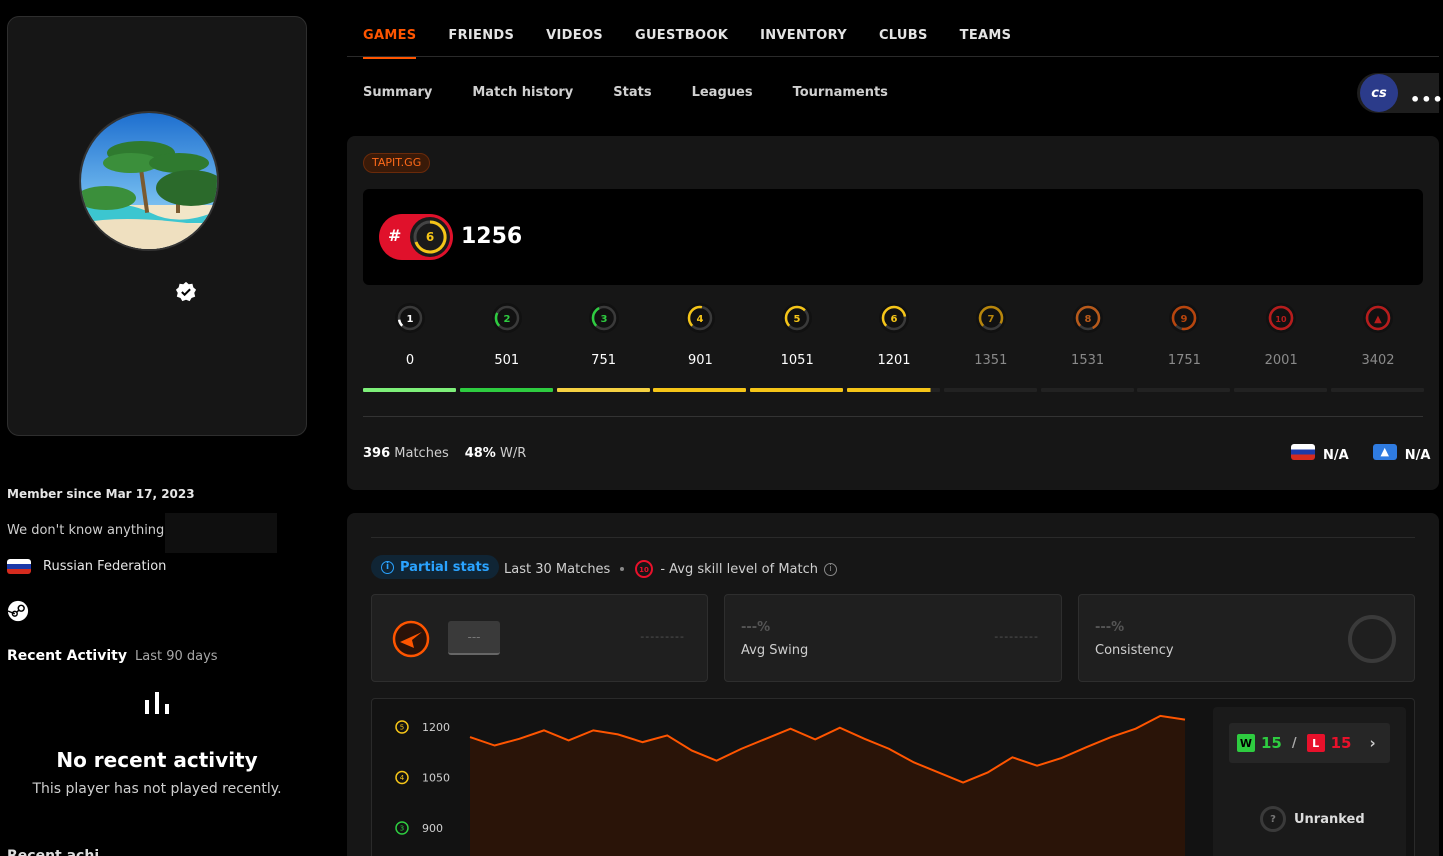 The height and width of the screenshot is (856, 1443). I want to click on separator-dot, so click(622, 569).